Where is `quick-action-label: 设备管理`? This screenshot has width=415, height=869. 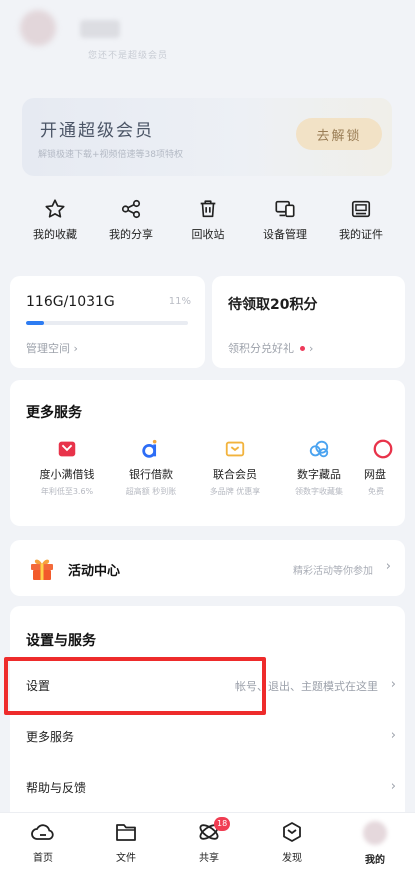 quick-action-label: 设备管理 is located at coordinates (285, 234).